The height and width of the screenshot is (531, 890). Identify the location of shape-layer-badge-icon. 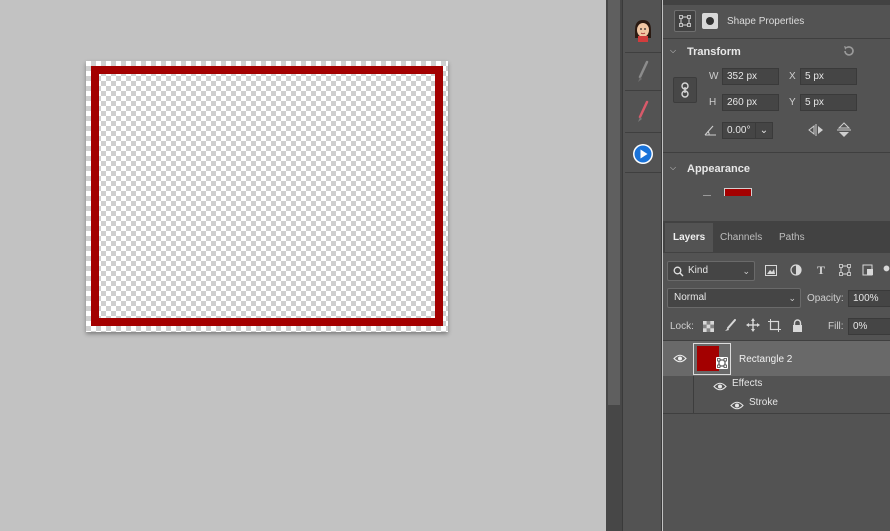
(722, 363).